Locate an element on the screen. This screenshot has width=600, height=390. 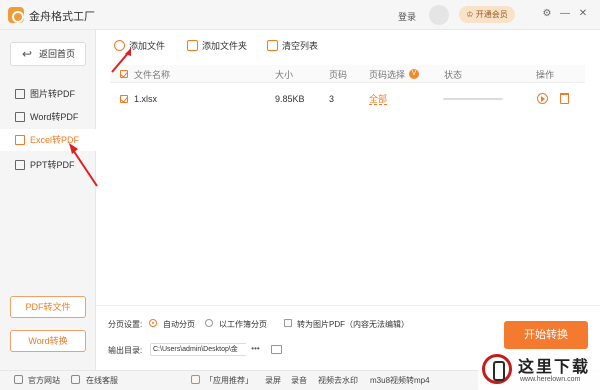
folder-icon is located at coordinates (192, 45).